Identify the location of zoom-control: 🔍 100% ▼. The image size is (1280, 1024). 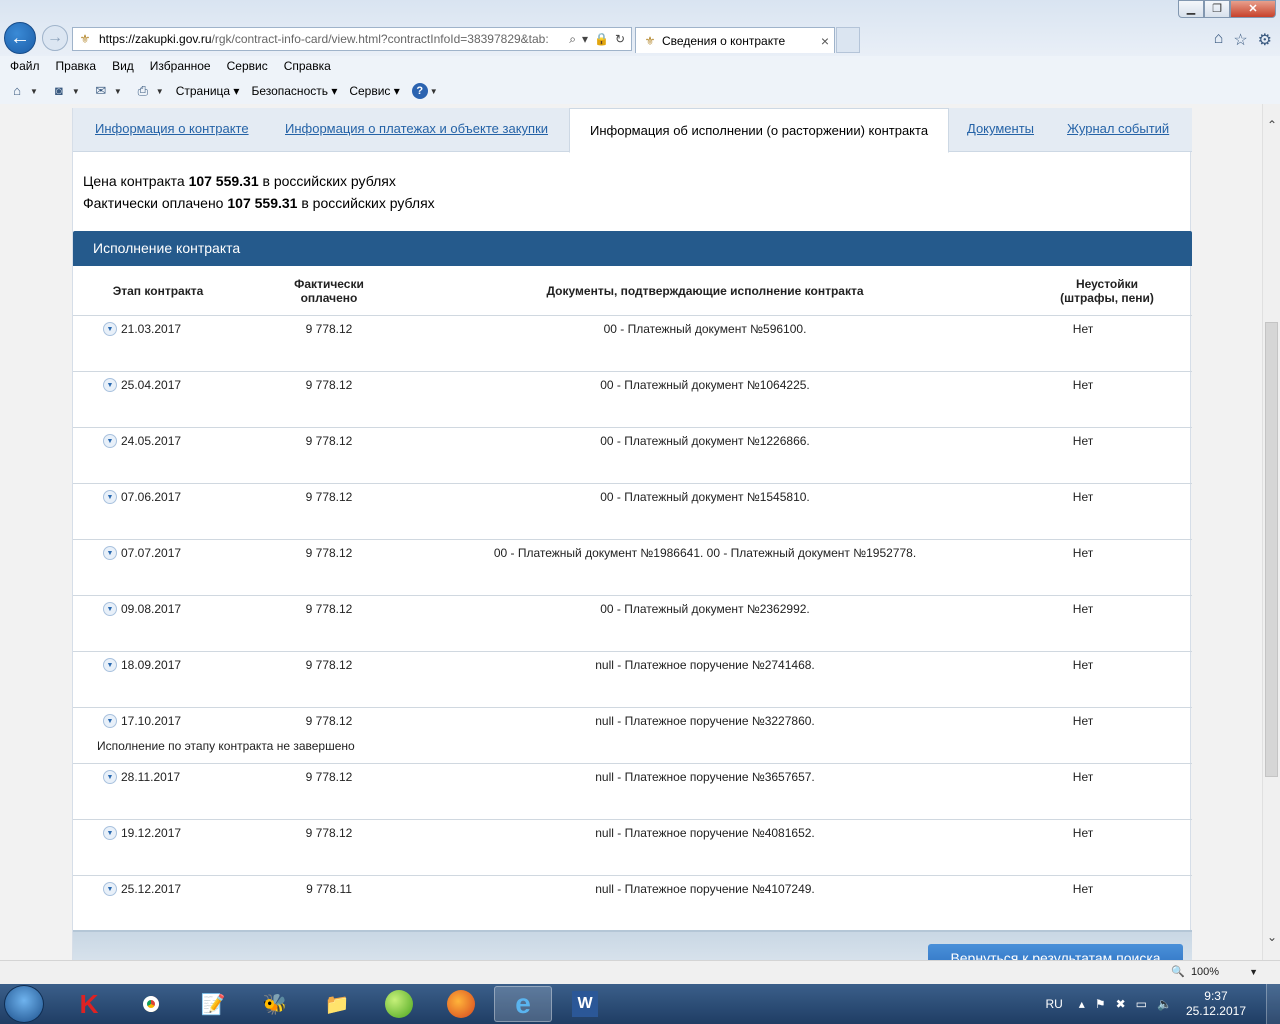
(1214, 972).